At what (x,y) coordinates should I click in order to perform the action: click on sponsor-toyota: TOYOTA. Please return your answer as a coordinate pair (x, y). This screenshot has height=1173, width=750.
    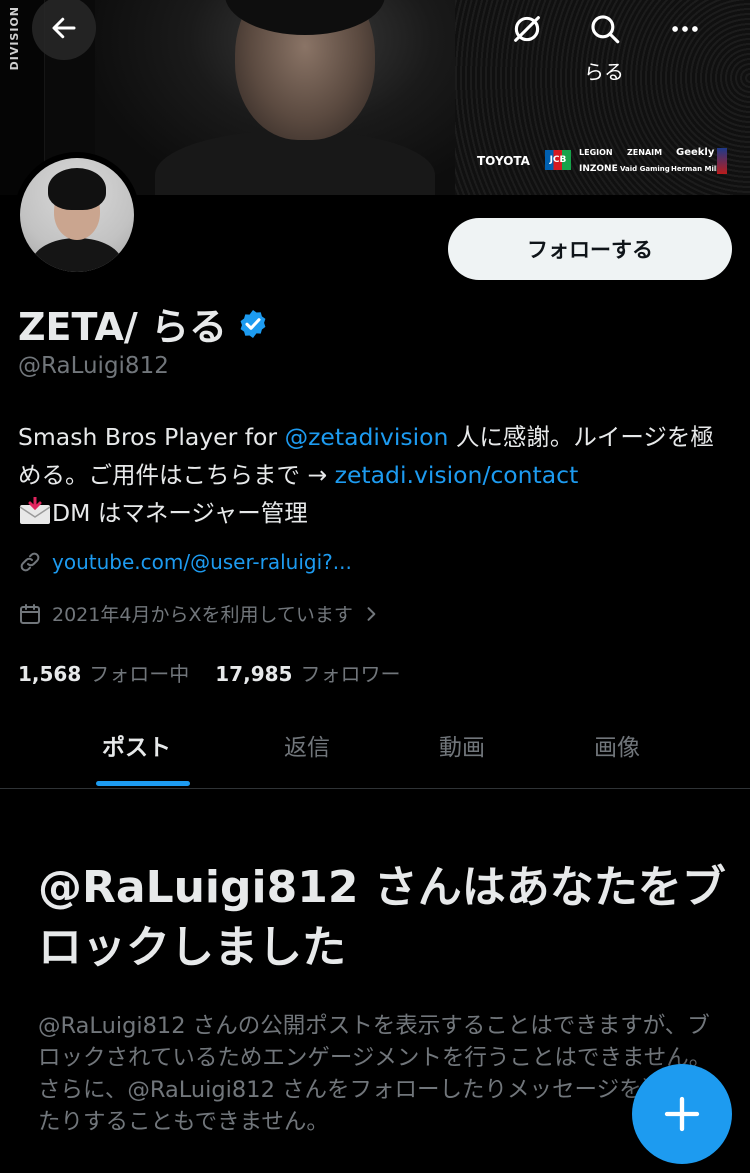
    Looking at the image, I should click on (503, 161).